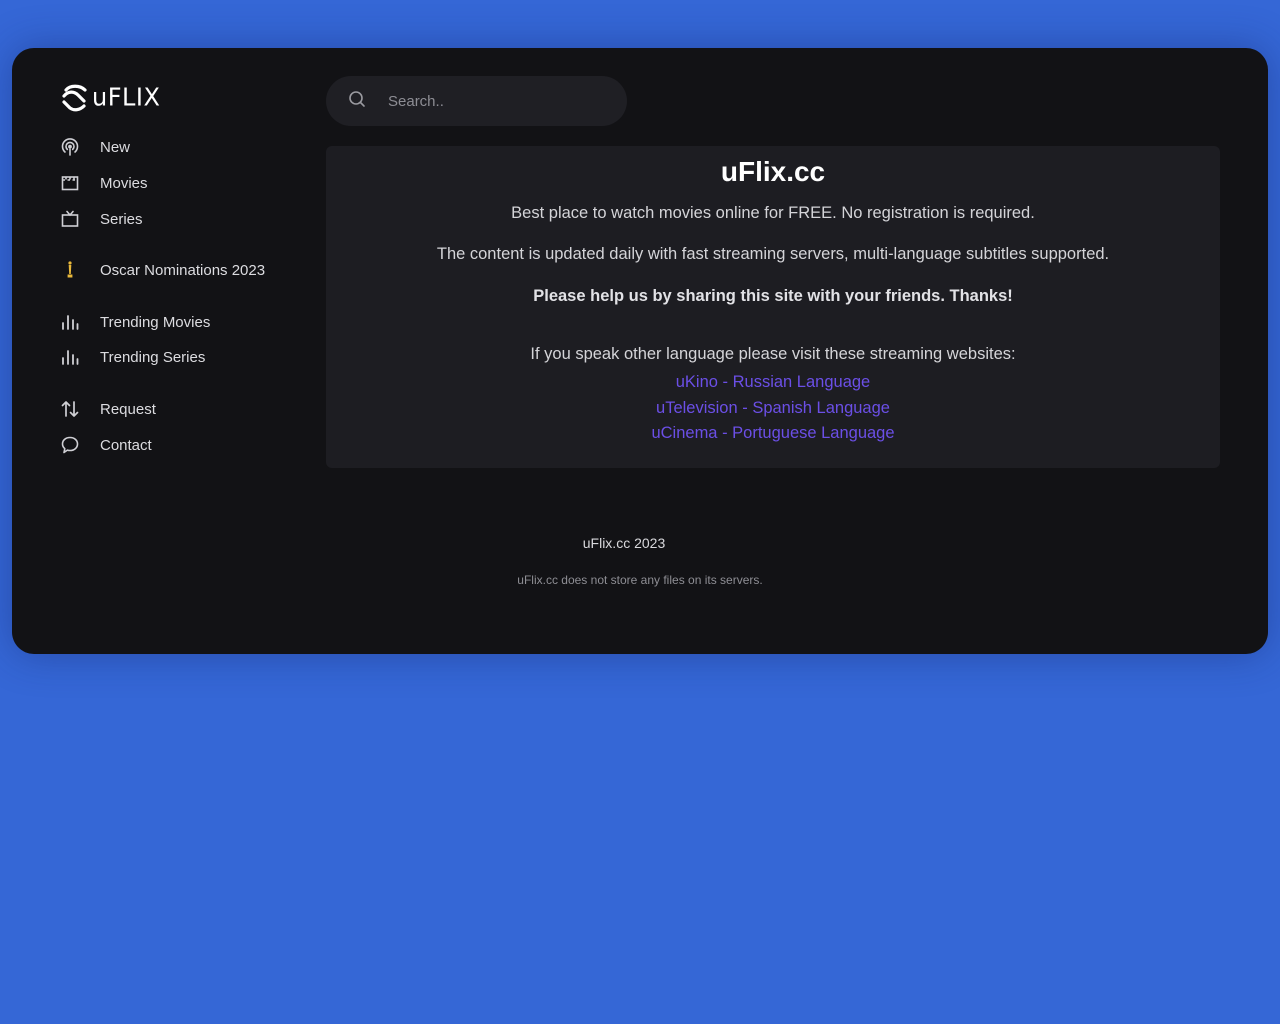 The image size is (1280, 1024). I want to click on sidebar-item-request: Request, so click(108, 409).